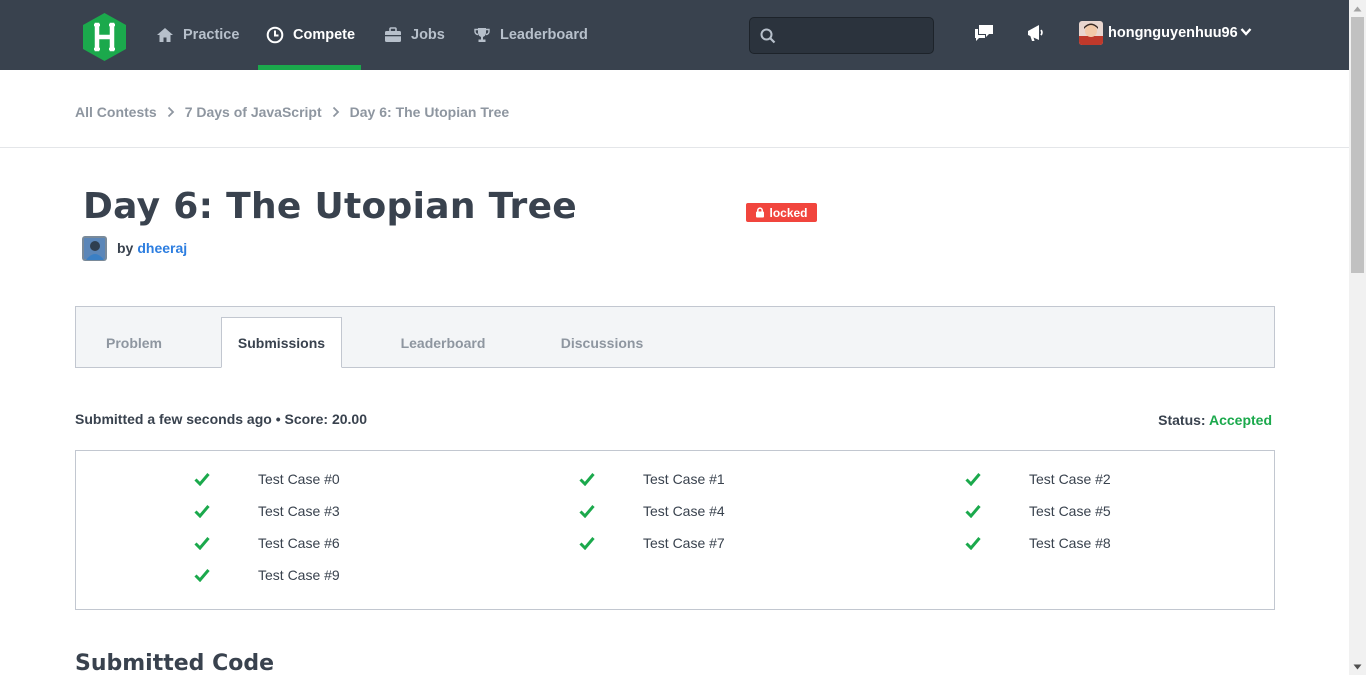  Describe the element at coordinates (544, 35) in the screenshot. I see `nav-leaderboard-label: Leaderboard` at that location.